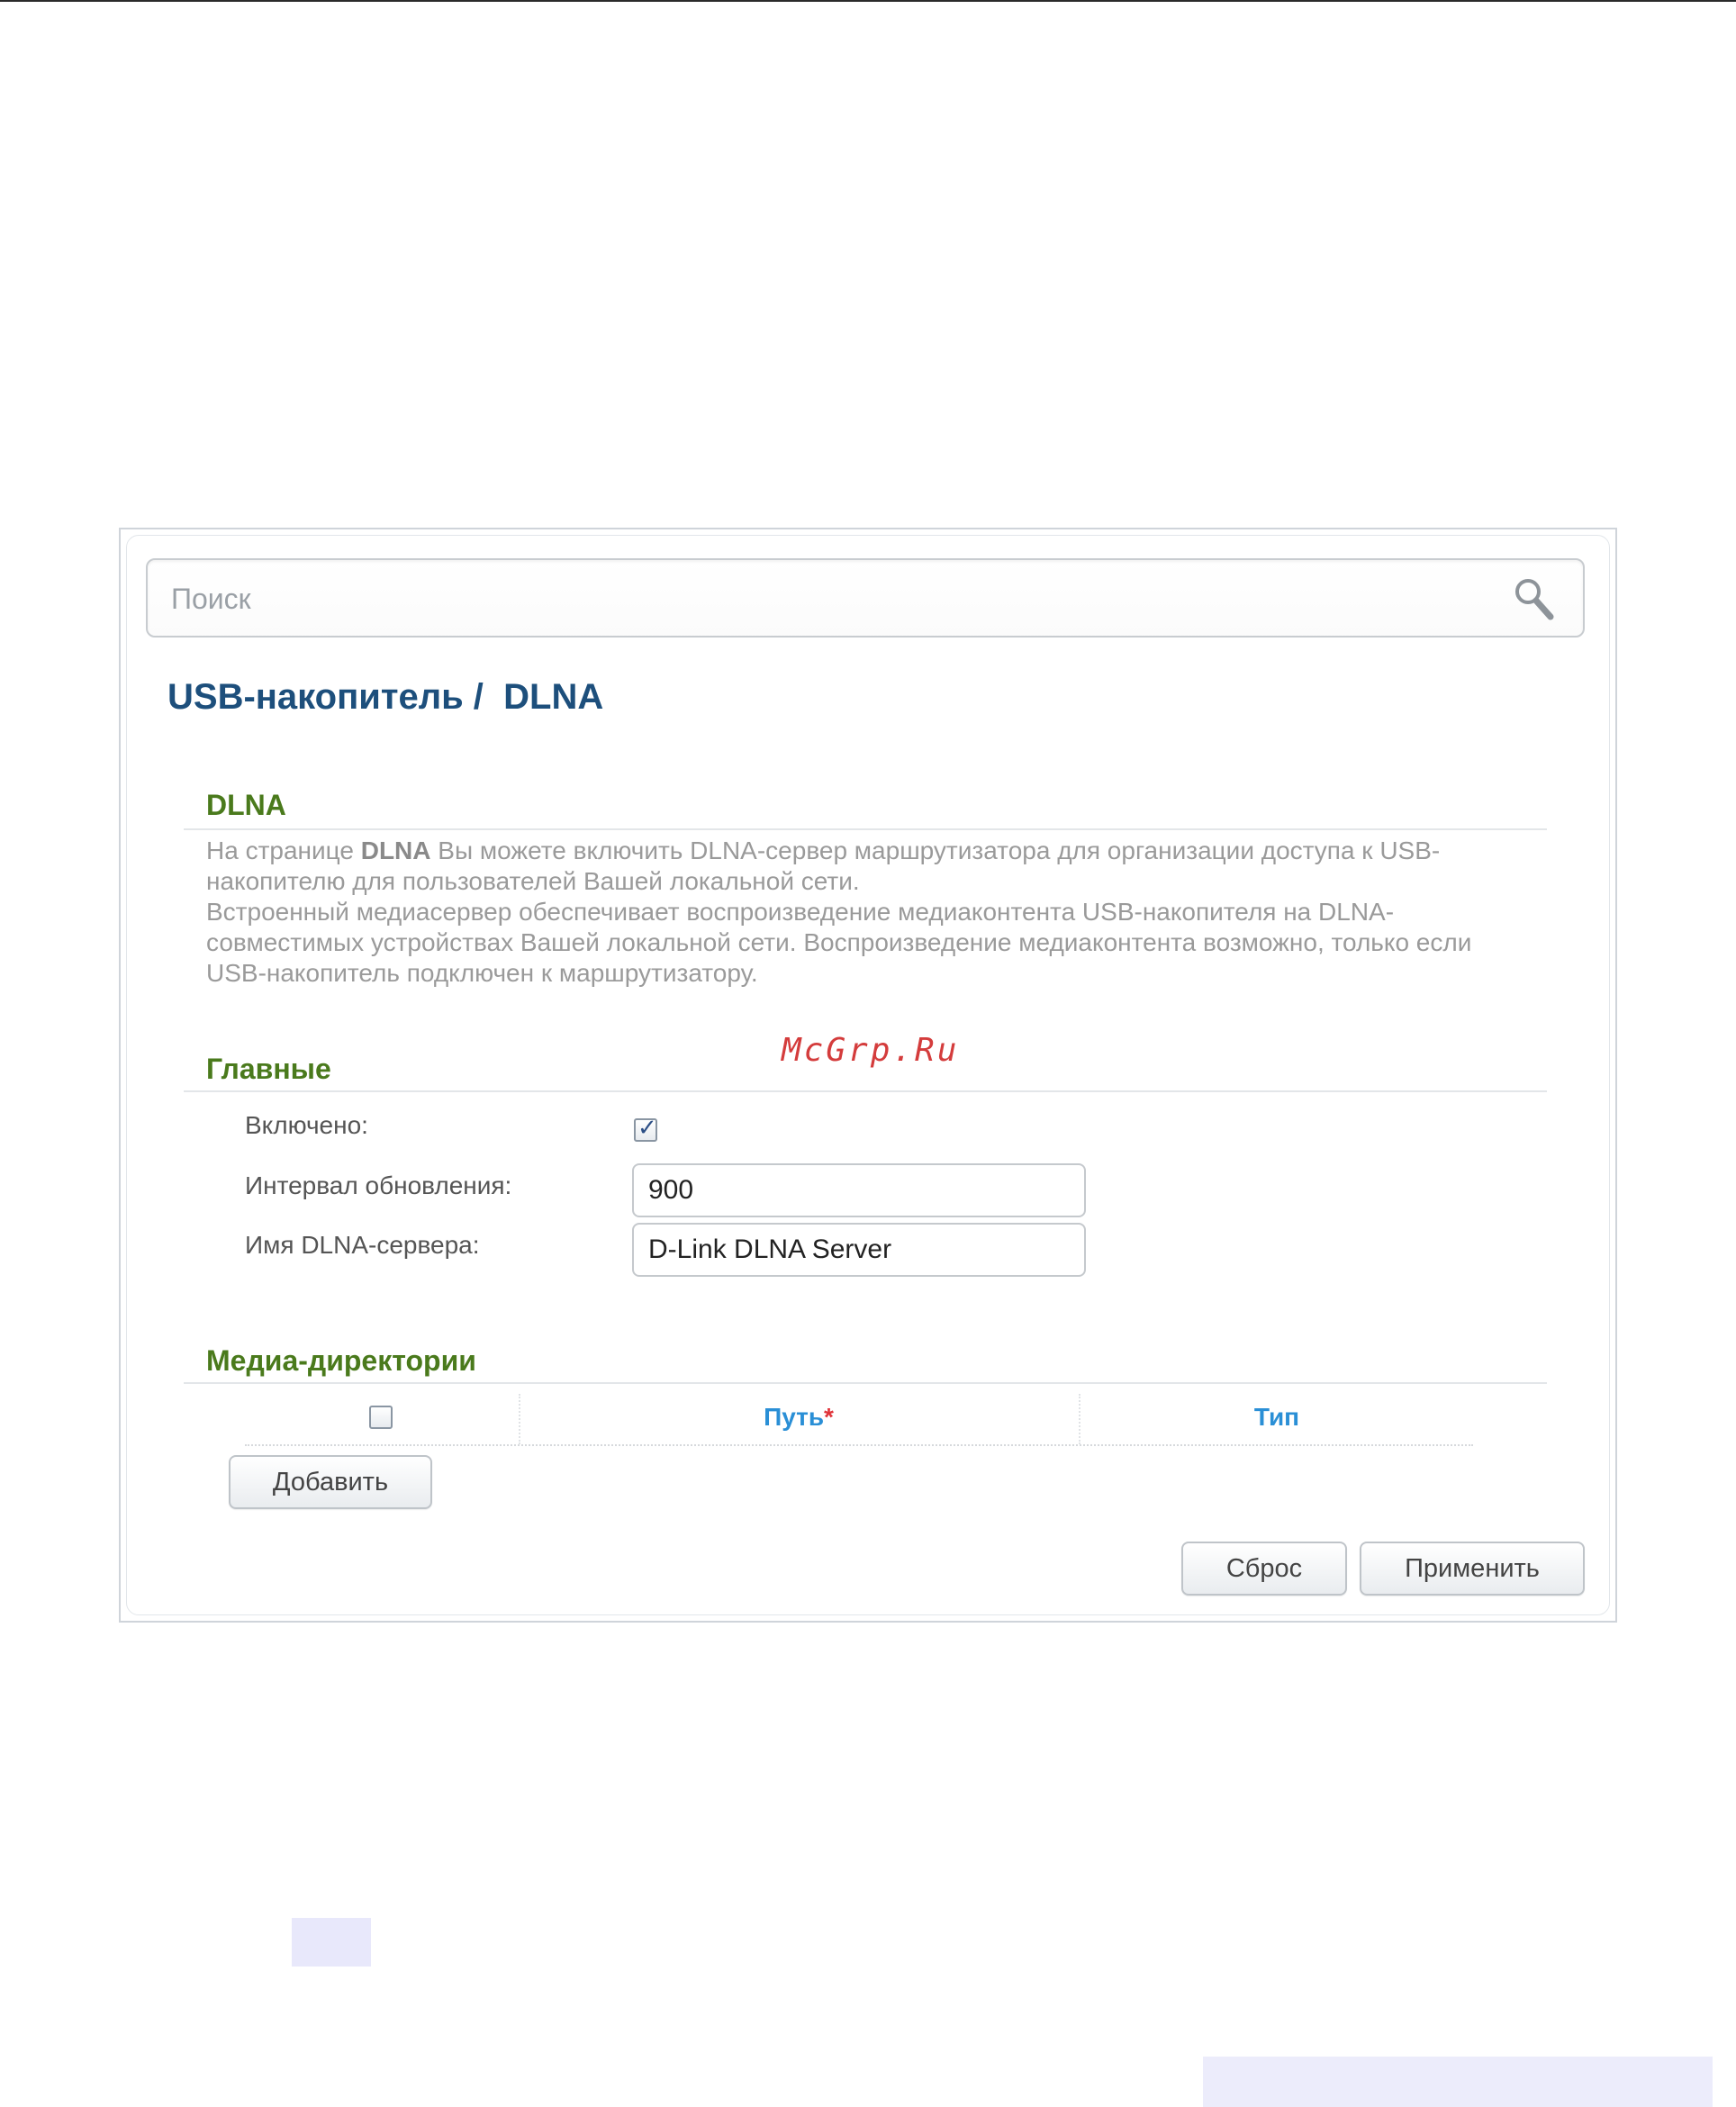 The width and height of the screenshot is (1736, 2107). What do you see at coordinates (829, 1417) in the screenshot?
I see `required-mark: *` at bounding box center [829, 1417].